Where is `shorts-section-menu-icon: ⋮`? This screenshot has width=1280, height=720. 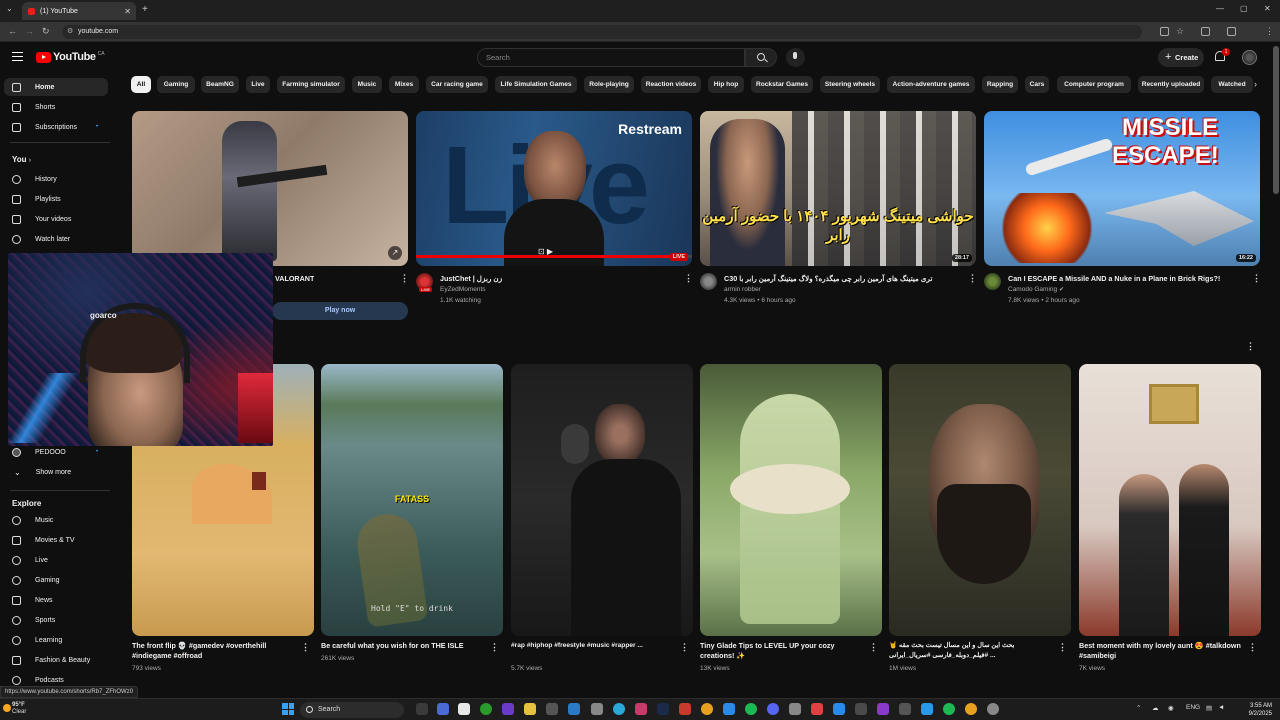 shorts-section-menu-icon: ⋮ is located at coordinates (1250, 346).